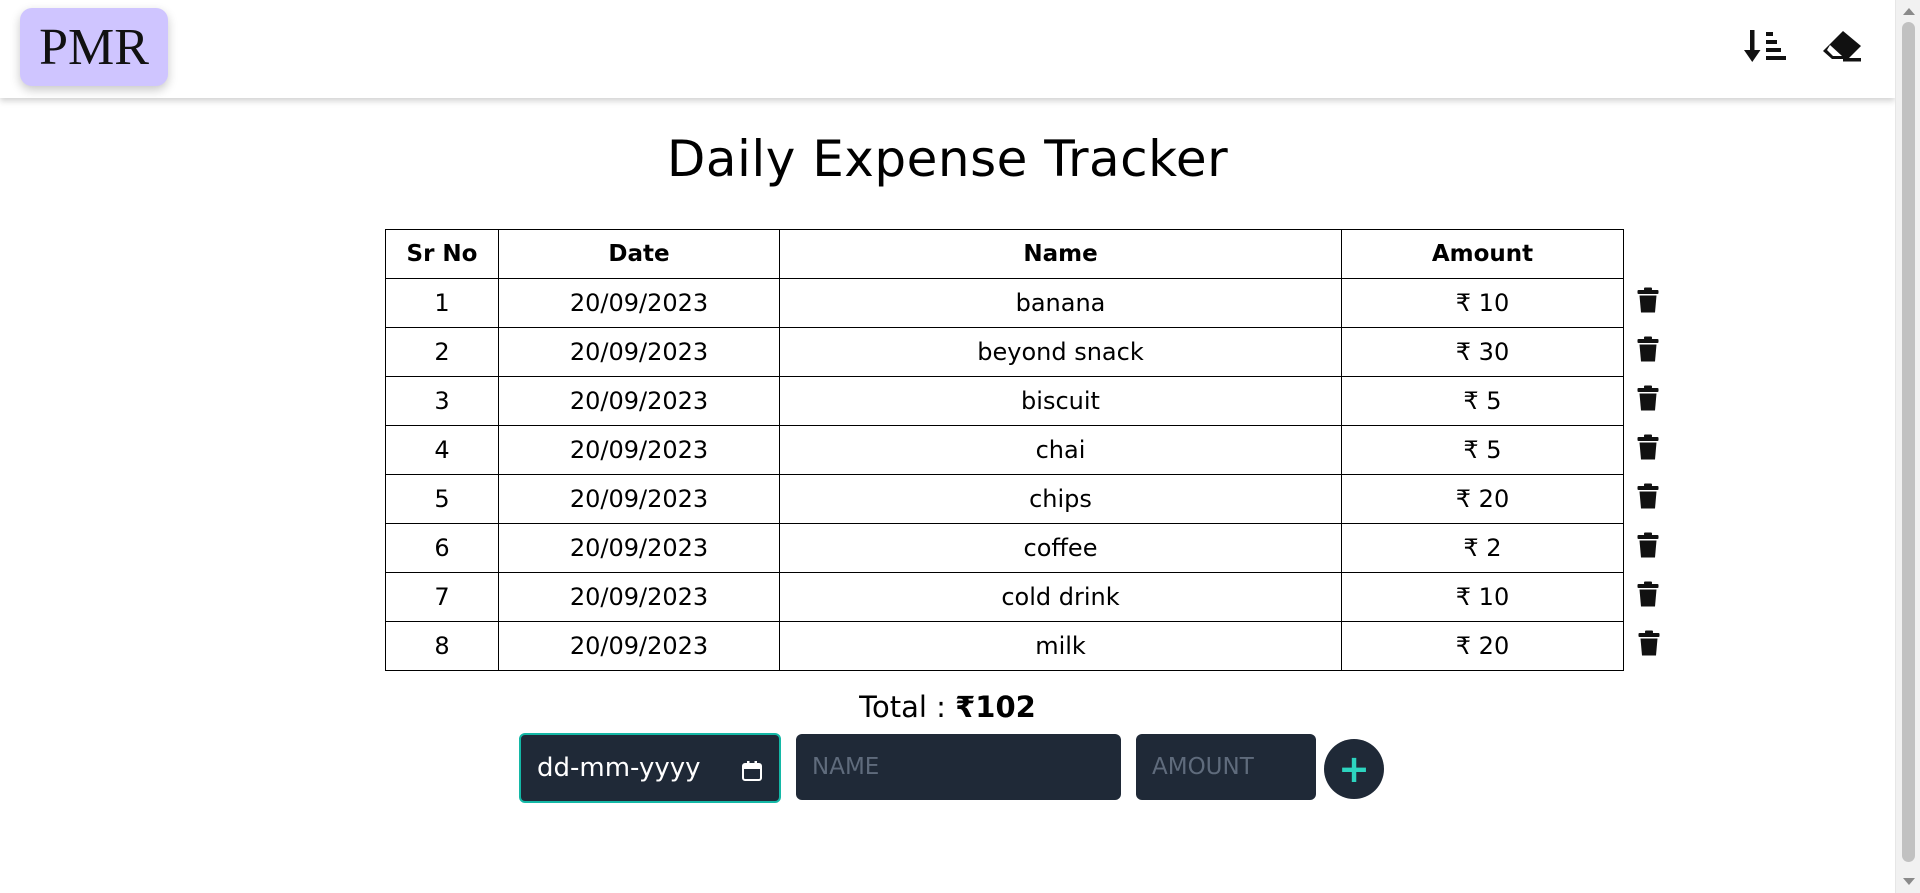 This screenshot has height=893, width=1920. I want to click on eraser-icon, so click(1842, 46).